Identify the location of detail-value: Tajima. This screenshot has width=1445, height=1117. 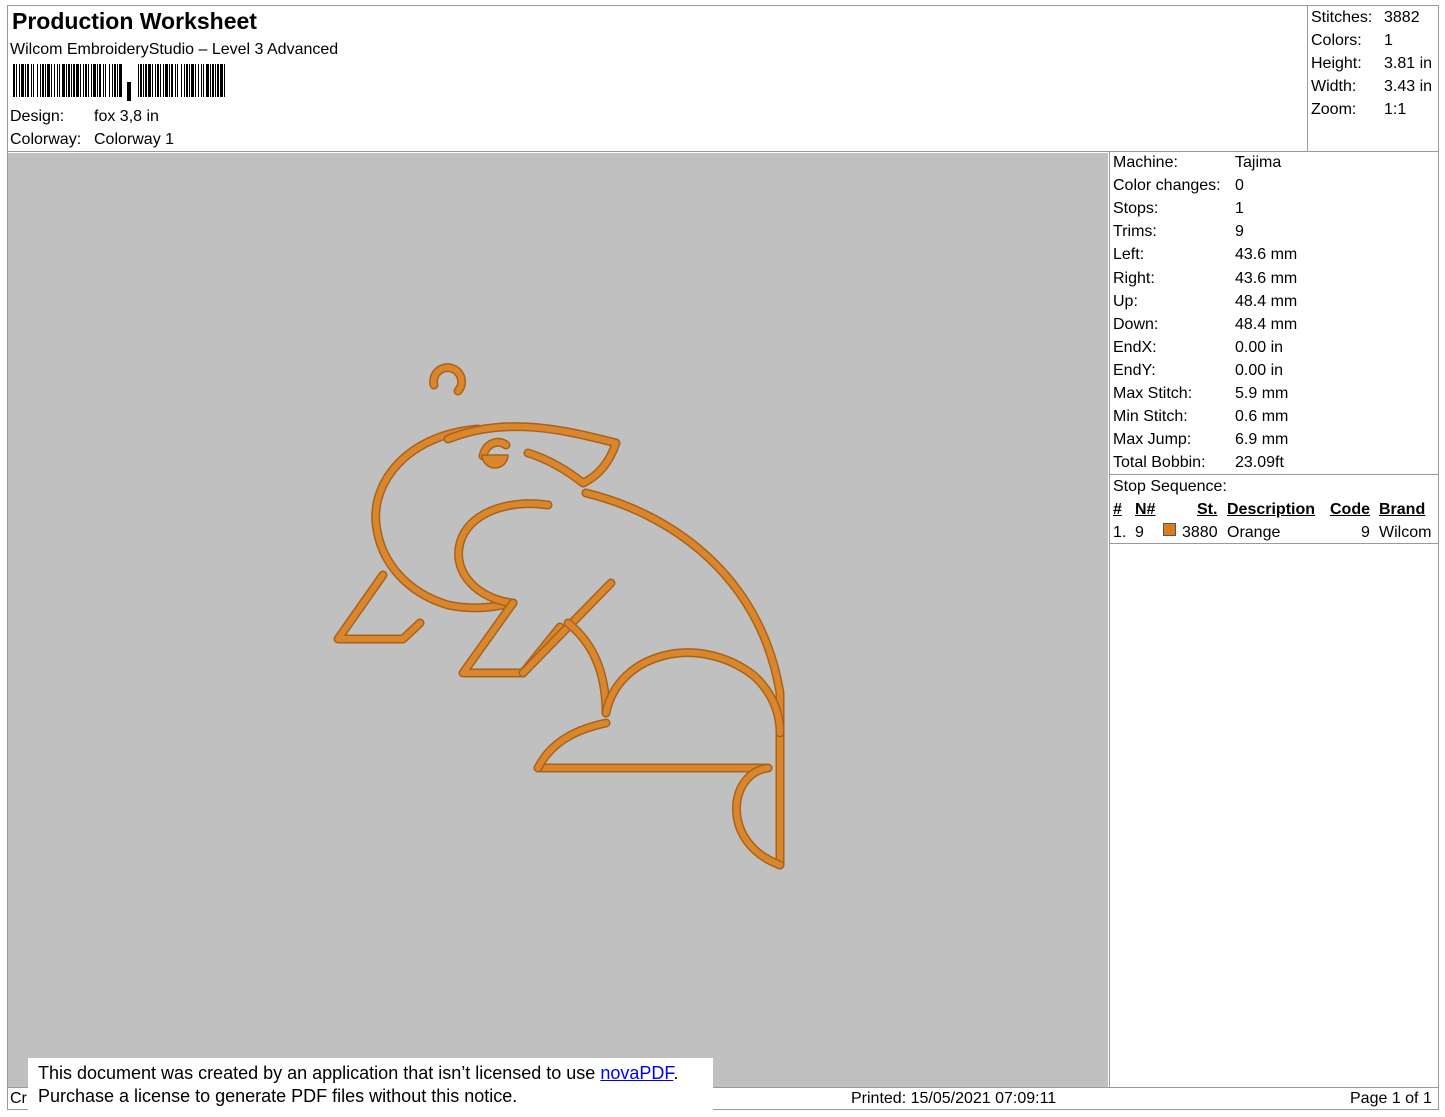
(1258, 162).